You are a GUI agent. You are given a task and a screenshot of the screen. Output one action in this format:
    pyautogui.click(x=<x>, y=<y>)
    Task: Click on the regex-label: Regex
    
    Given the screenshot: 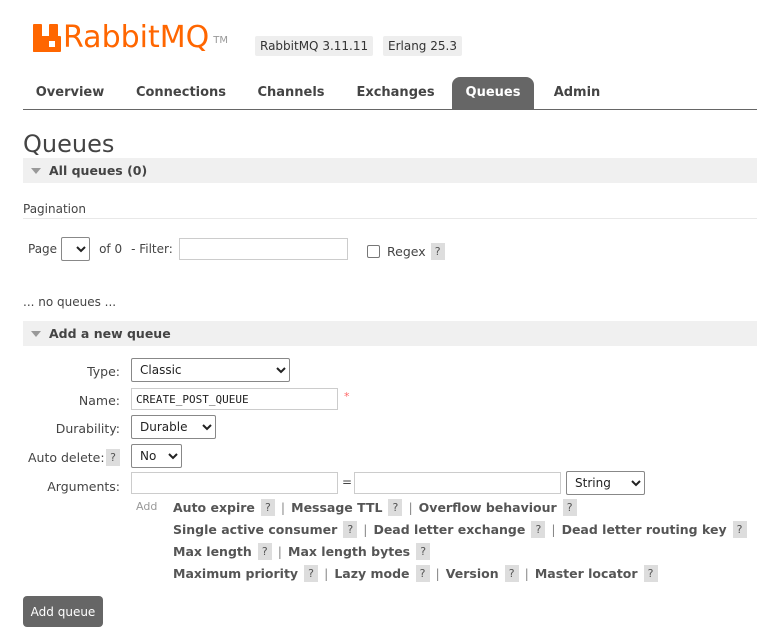 What is the action you would take?
    pyautogui.click(x=406, y=251)
    